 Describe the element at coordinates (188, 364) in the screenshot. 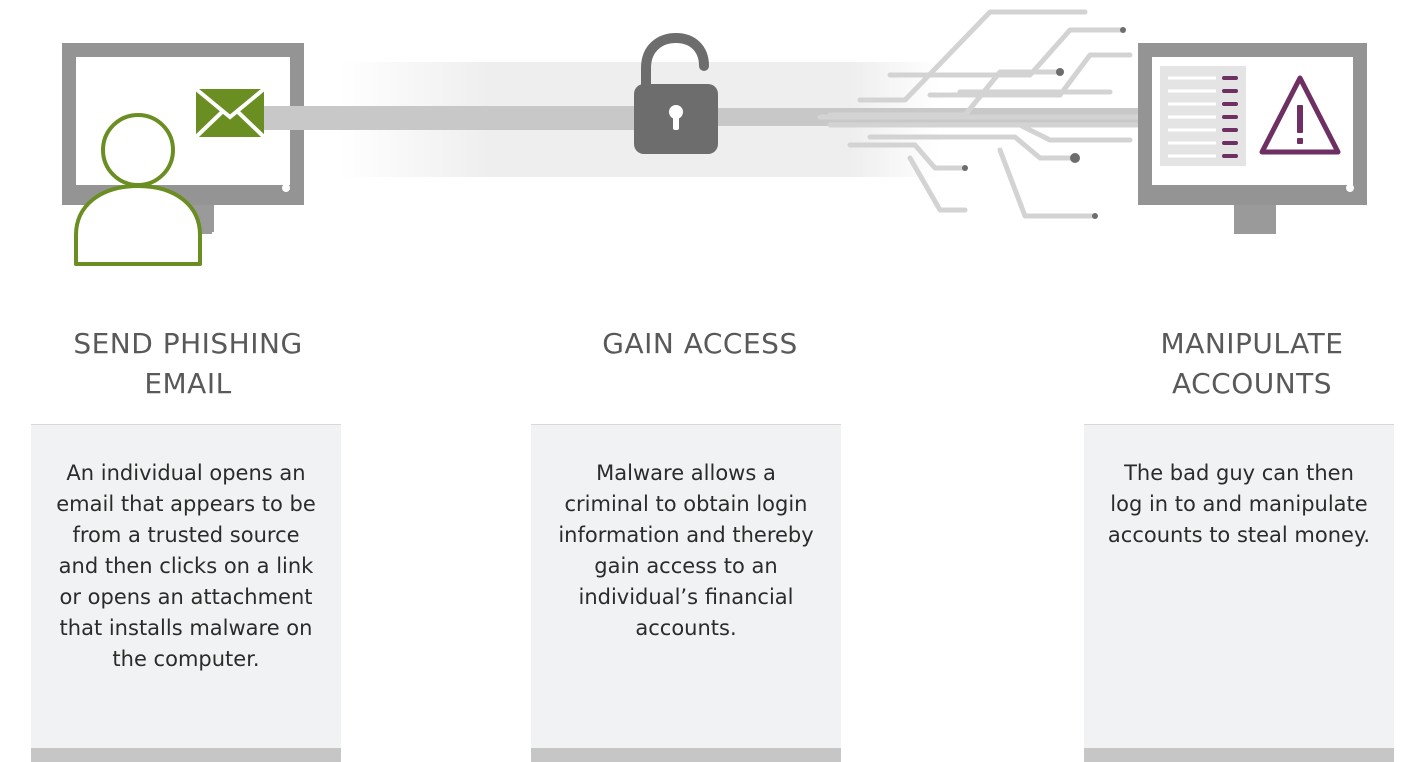

I see `step-1-title: SEND PHISHING EMAIL` at that location.